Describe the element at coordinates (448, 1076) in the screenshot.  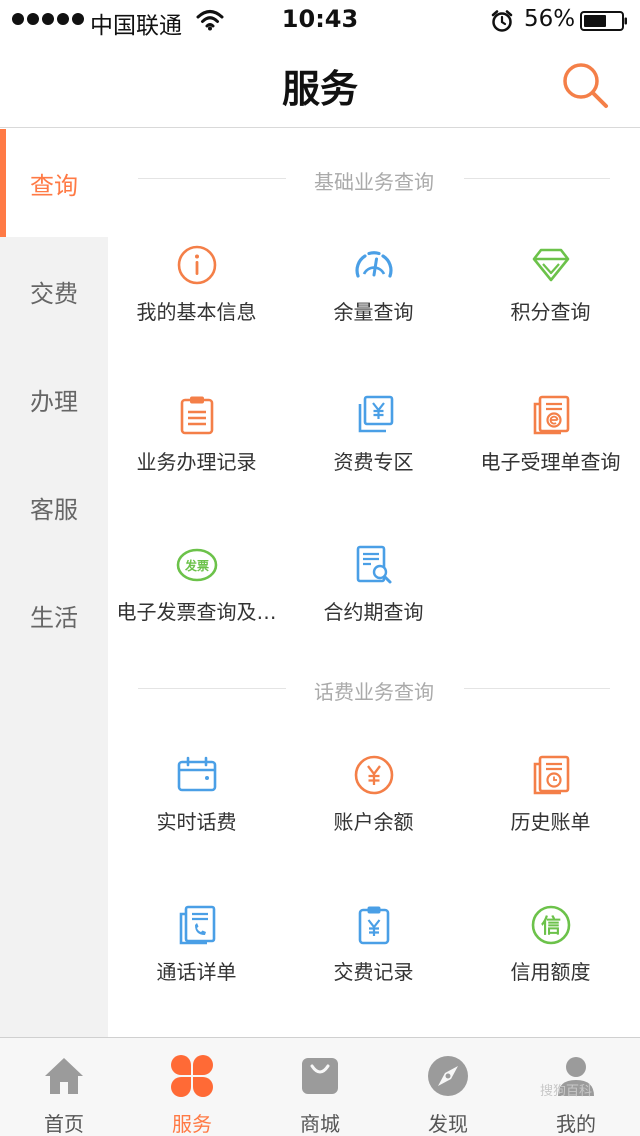
I see `compass-icon` at that location.